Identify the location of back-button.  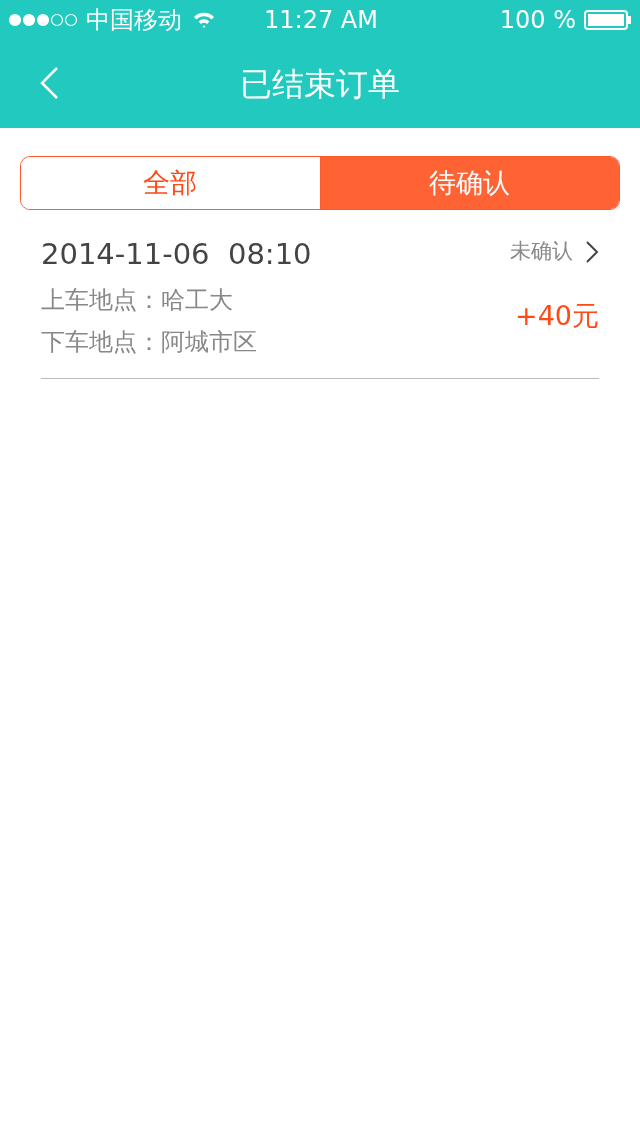
(49, 83).